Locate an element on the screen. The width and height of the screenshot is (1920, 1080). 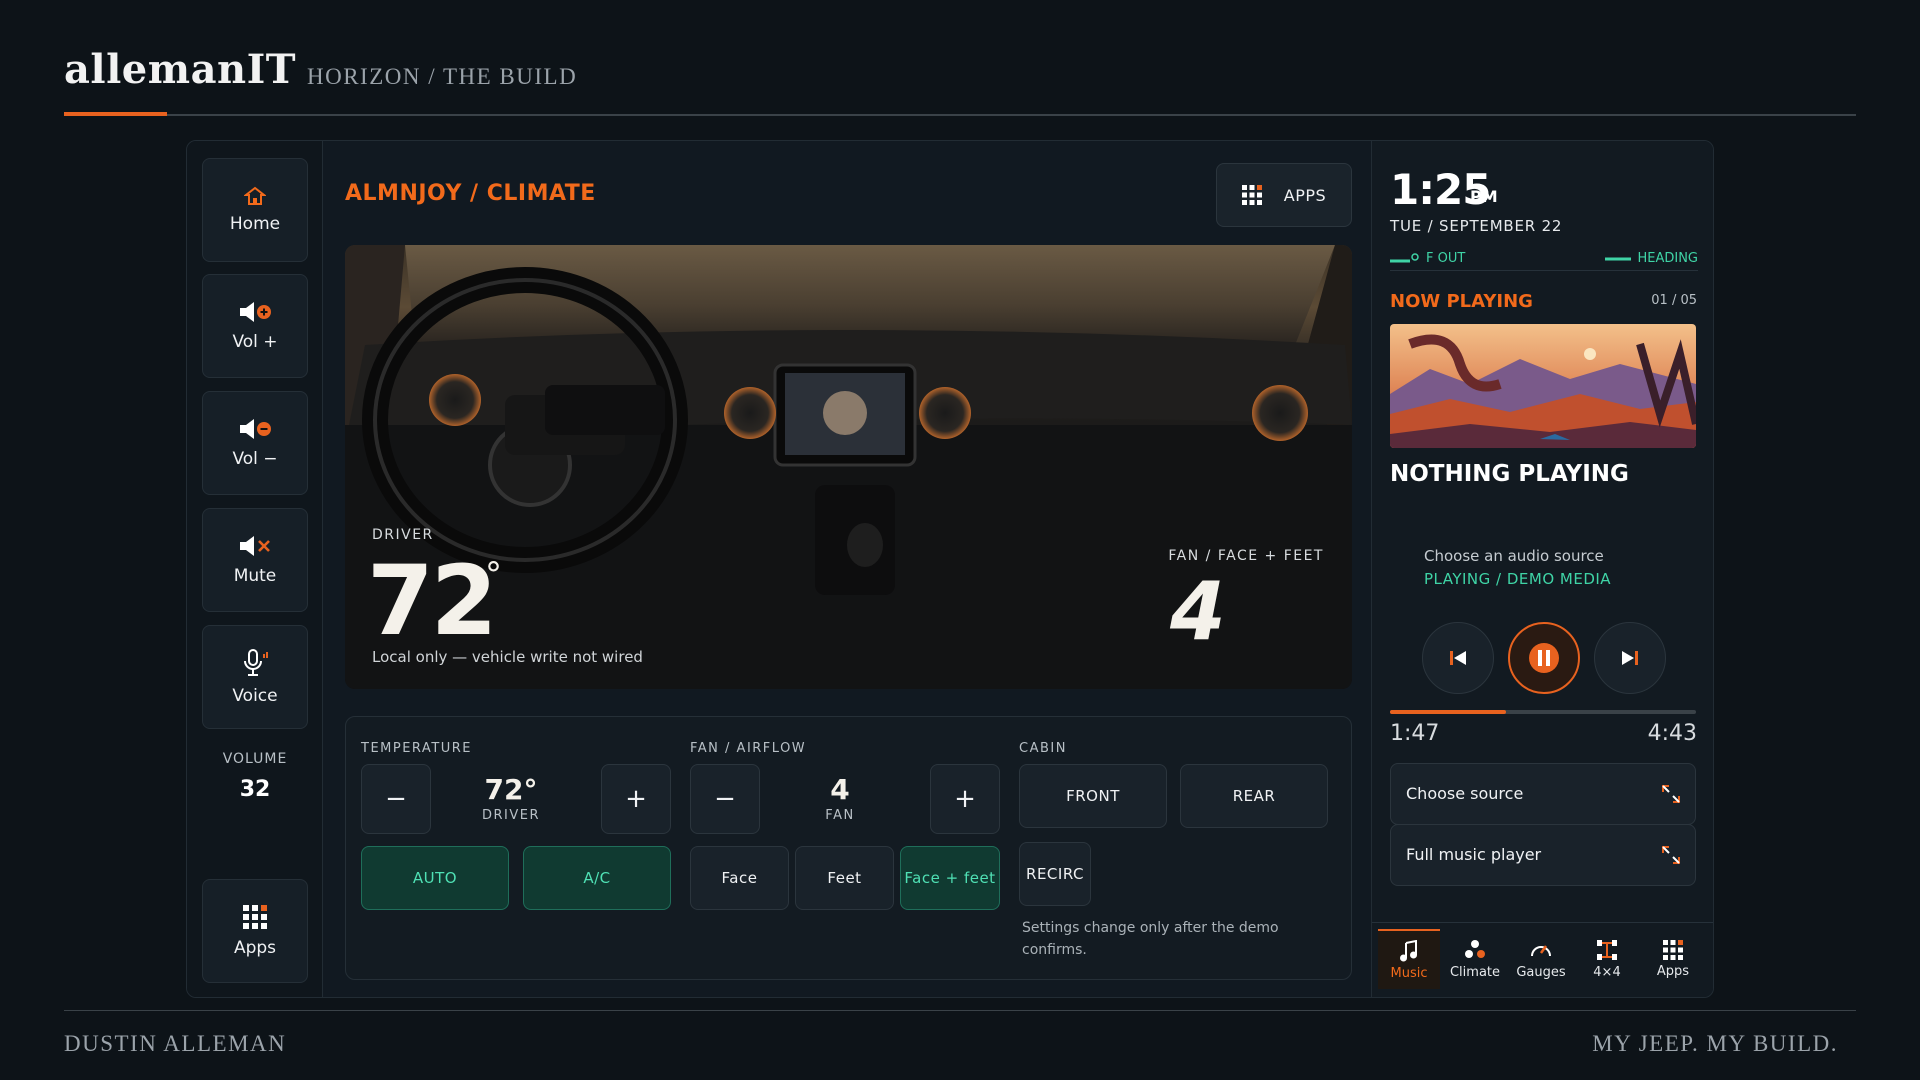
front-defrost-button: FRONT is located at coordinates (1093, 796).